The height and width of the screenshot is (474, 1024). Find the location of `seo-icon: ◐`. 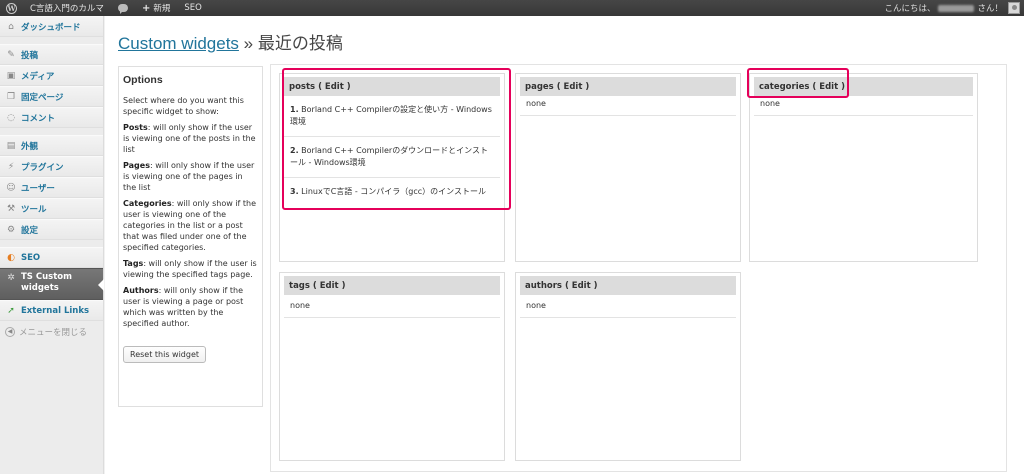

seo-icon: ◐ is located at coordinates (11, 257).